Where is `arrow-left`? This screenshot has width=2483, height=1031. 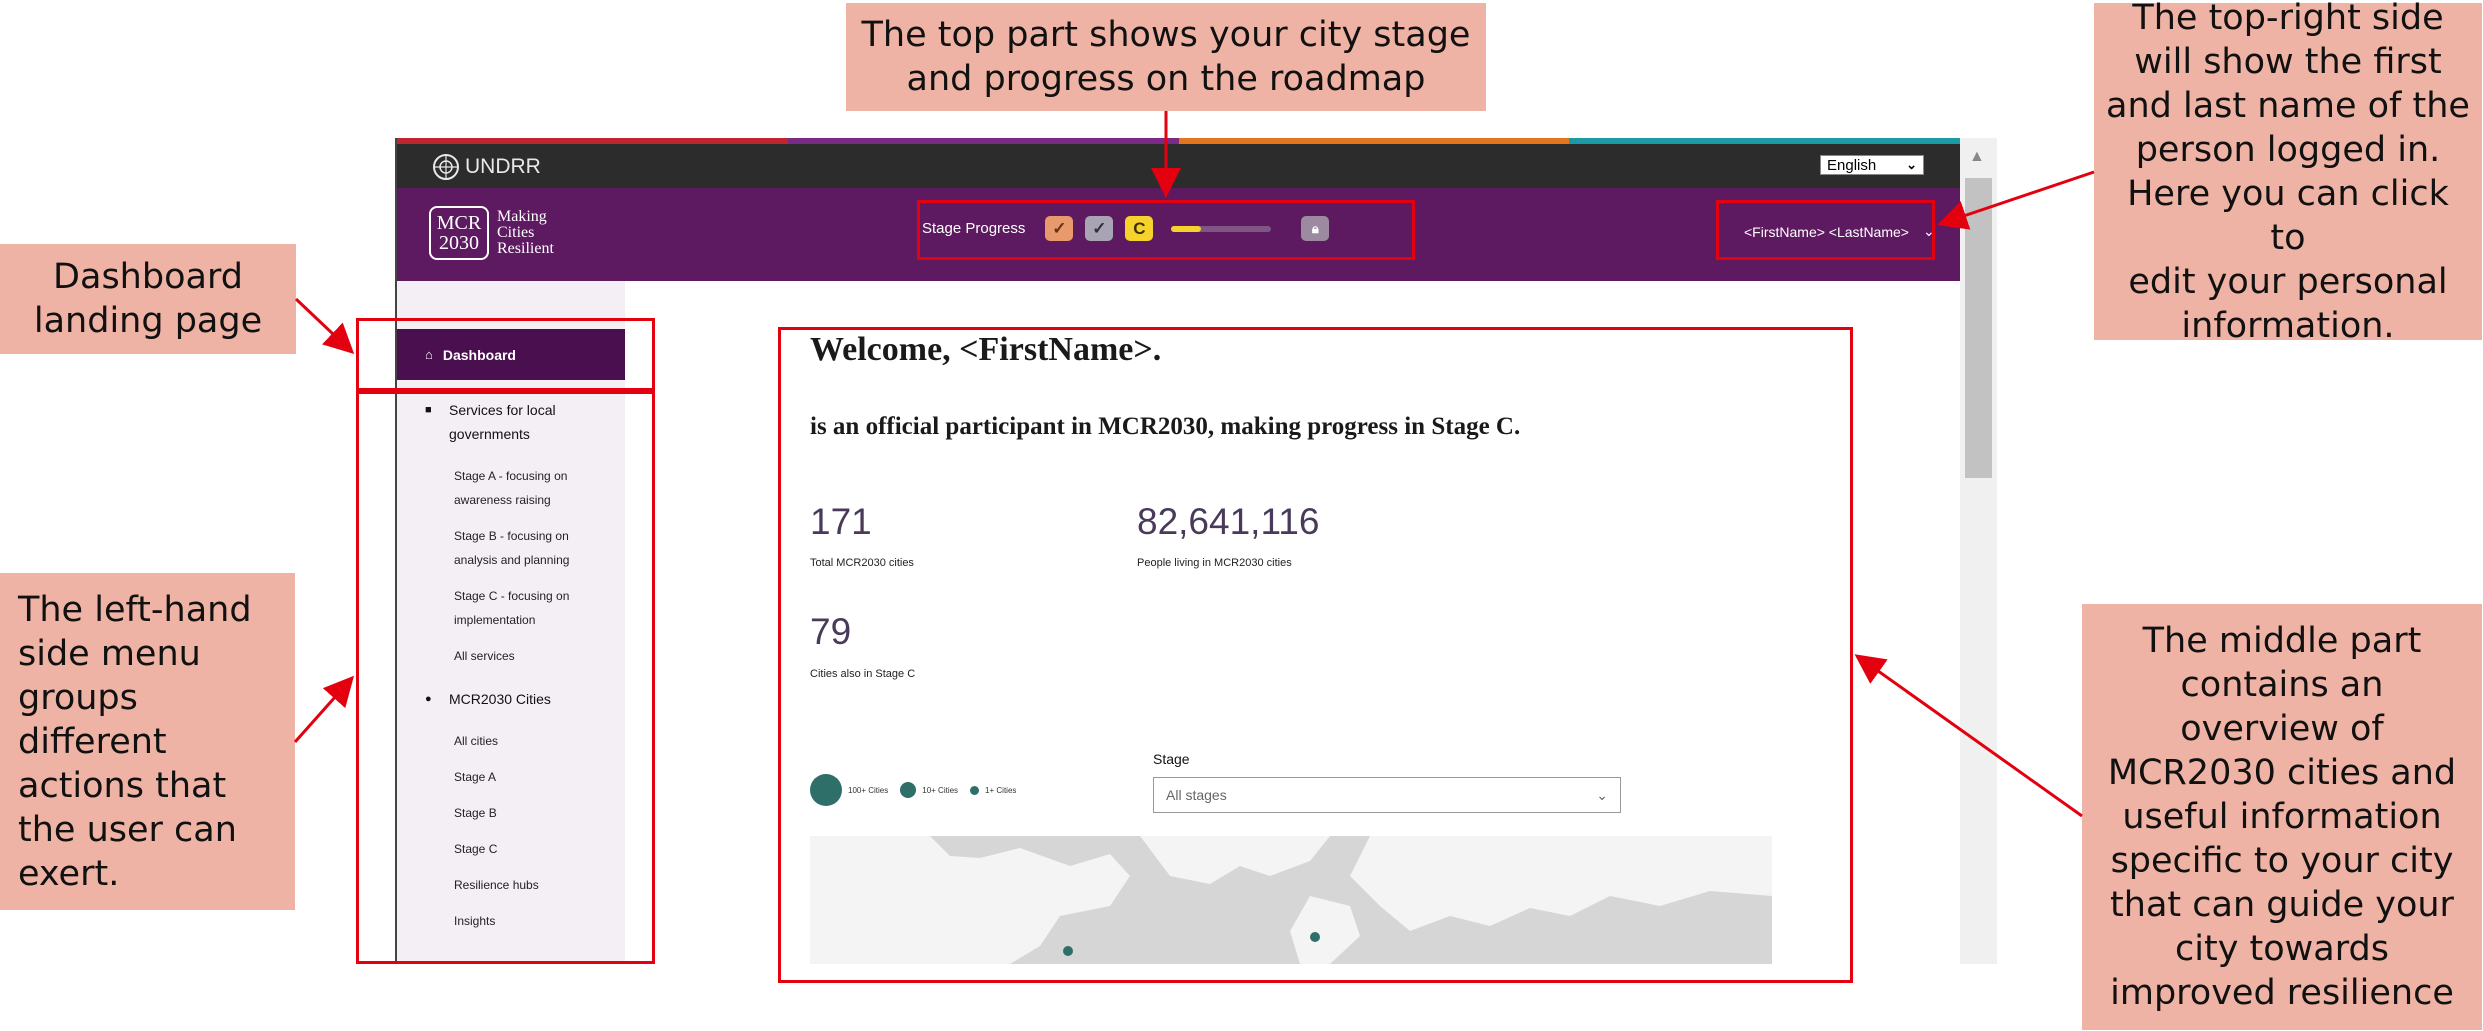
arrow-left is located at coordinates (323, 709).